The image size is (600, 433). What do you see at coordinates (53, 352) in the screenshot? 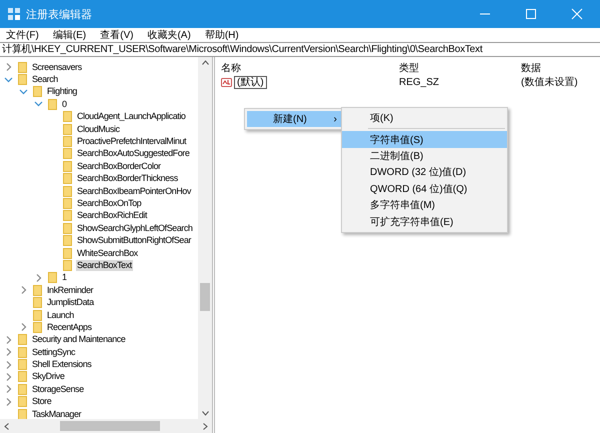
I see `tree-item: SettingSync` at bounding box center [53, 352].